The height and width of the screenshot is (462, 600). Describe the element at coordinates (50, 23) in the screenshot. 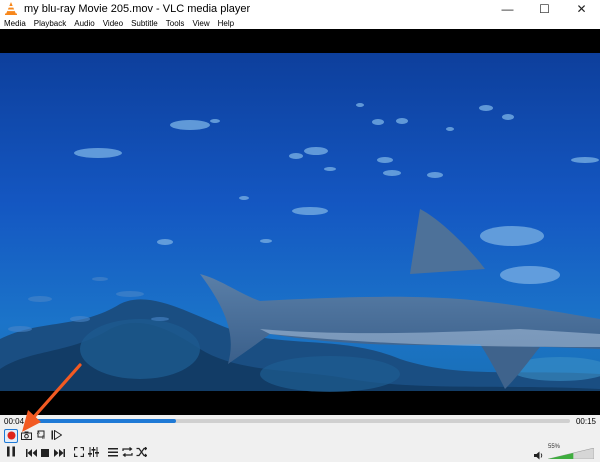

I see `menu-playback: Playback` at that location.